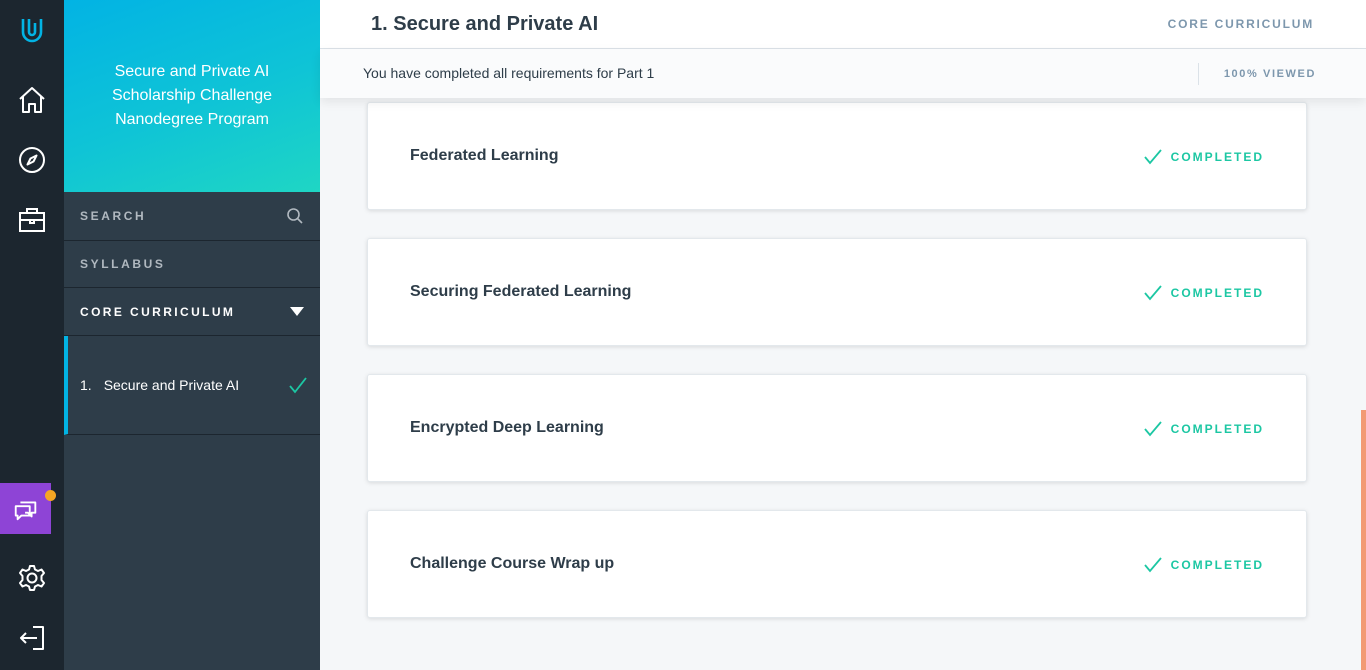 This screenshot has height=670, width=1366. I want to click on syllabus-label: SYLLABUS, so click(123, 264).